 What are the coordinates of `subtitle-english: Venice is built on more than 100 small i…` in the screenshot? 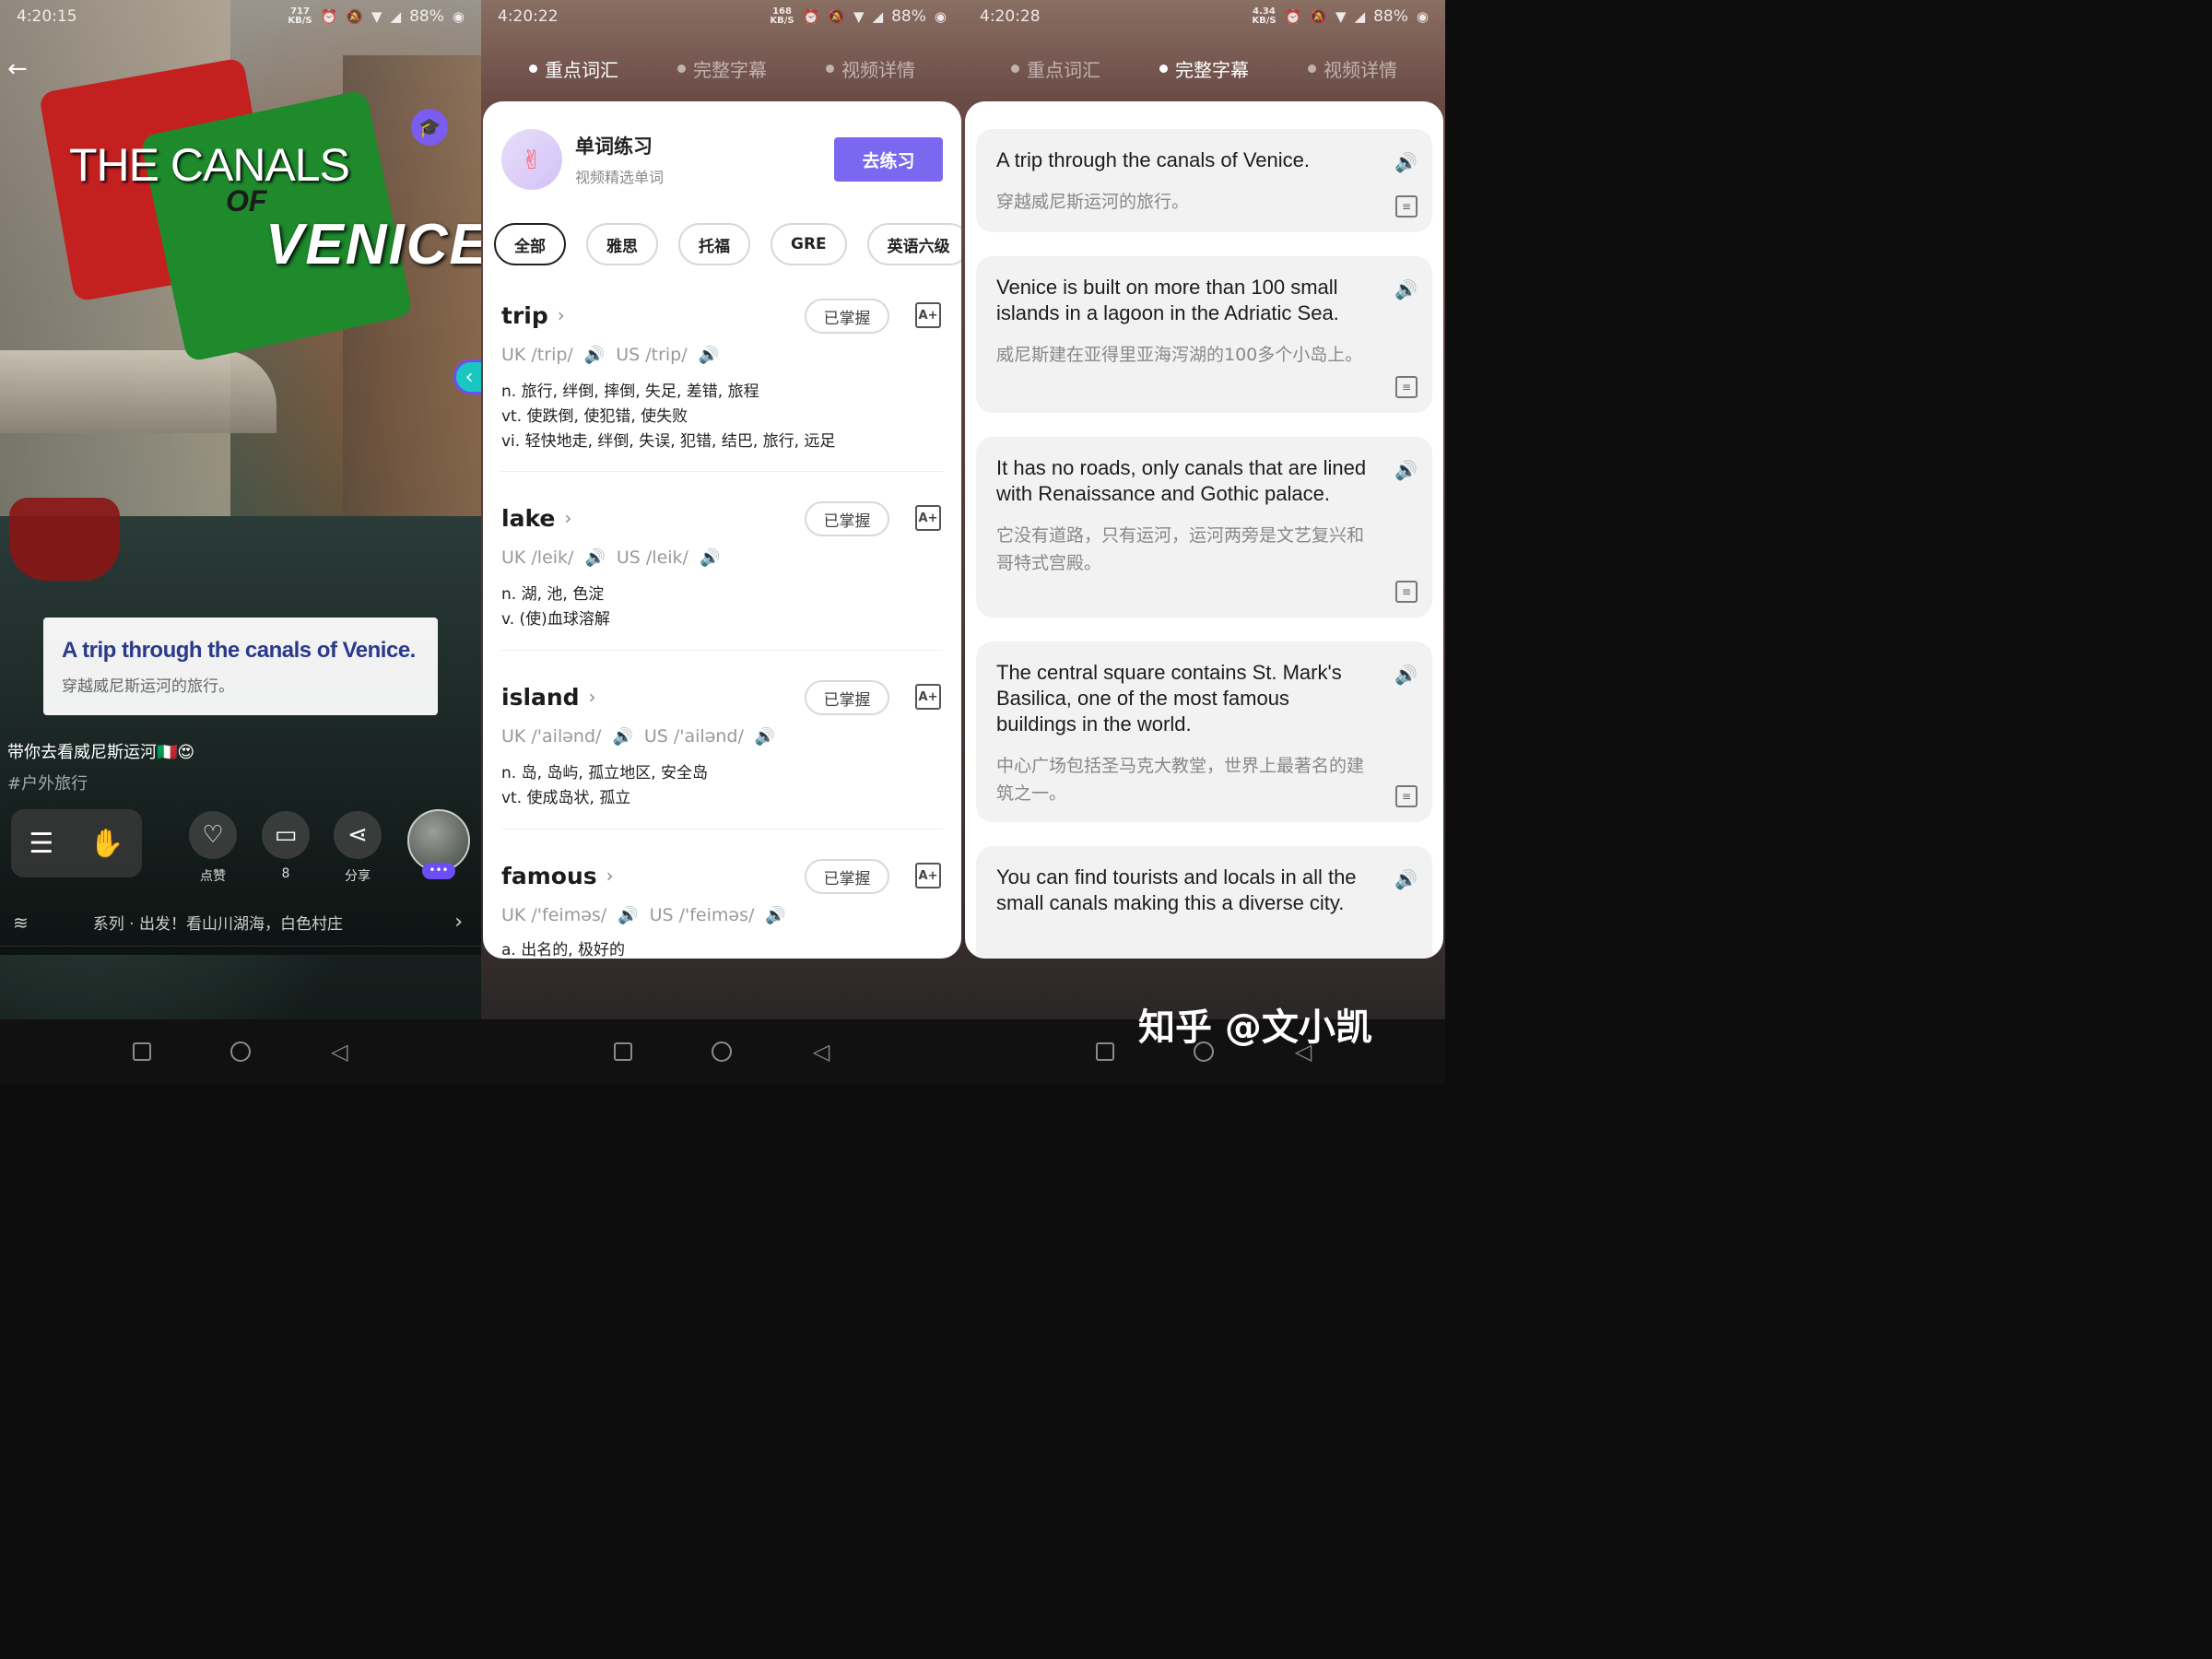 It's located at (1167, 300).